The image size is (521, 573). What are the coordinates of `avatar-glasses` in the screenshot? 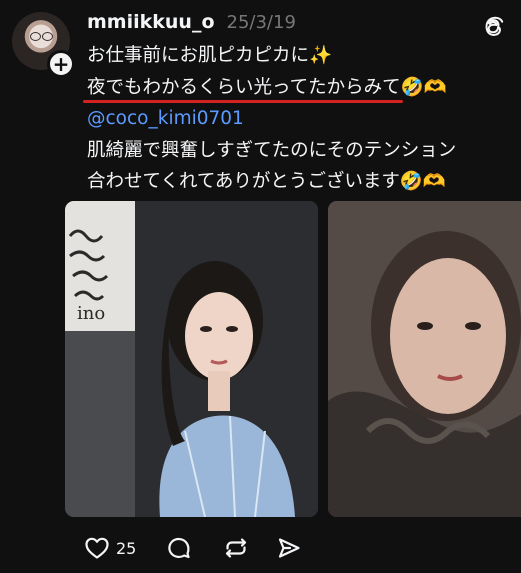 It's located at (41, 36).